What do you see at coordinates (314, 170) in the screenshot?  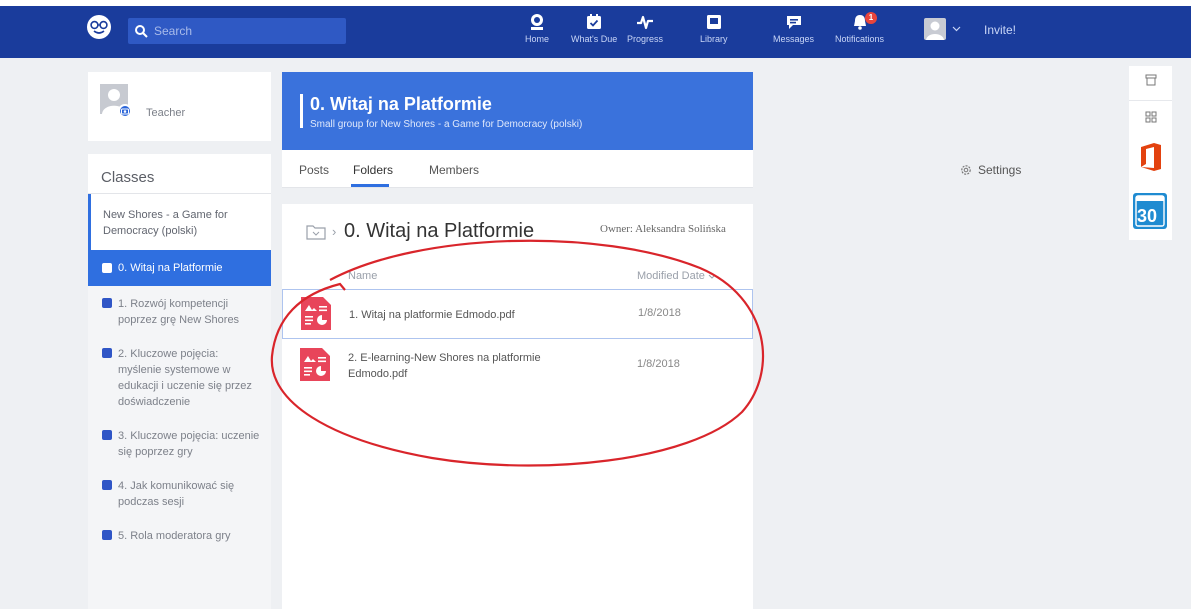 I see `tab-posts: Posts` at bounding box center [314, 170].